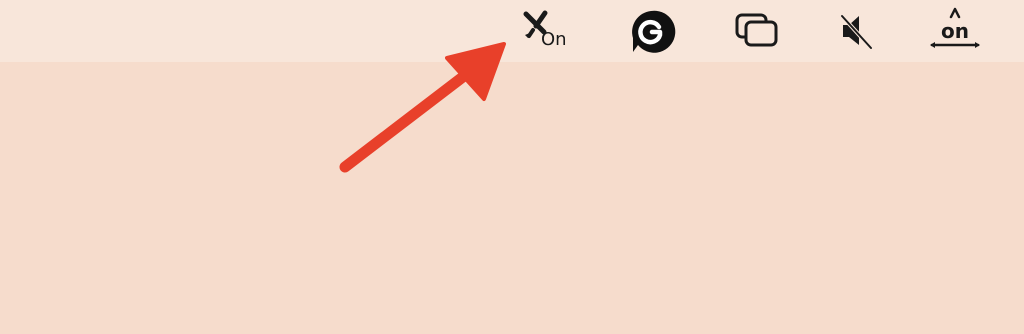 The image size is (1024, 334). Describe the element at coordinates (654, 31) in the screenshot. I see `grammarly-icon-graphic` at that location.